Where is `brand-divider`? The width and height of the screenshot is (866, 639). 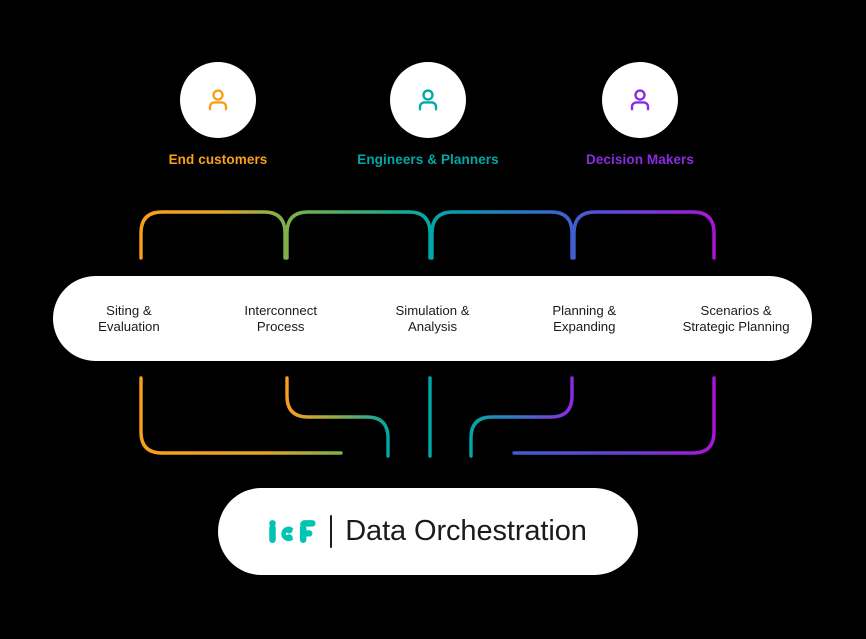 brand-divider is located at coordinates (331, 531).